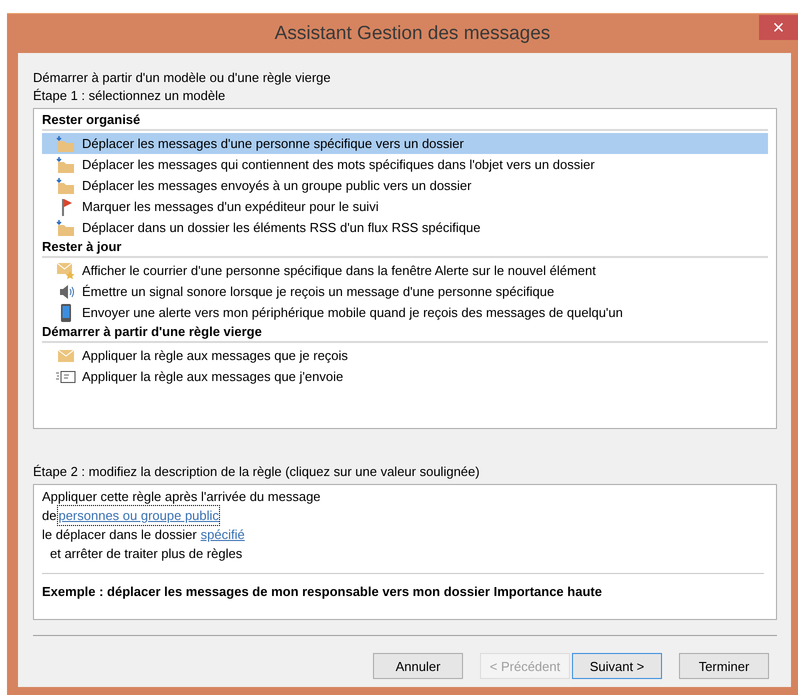  Describe the element at coordinates (405, 291) in the screenshot. I see `template-item: Émettre un signal sonore lorsque je reçois un message d'une personne spécifique` at that location.